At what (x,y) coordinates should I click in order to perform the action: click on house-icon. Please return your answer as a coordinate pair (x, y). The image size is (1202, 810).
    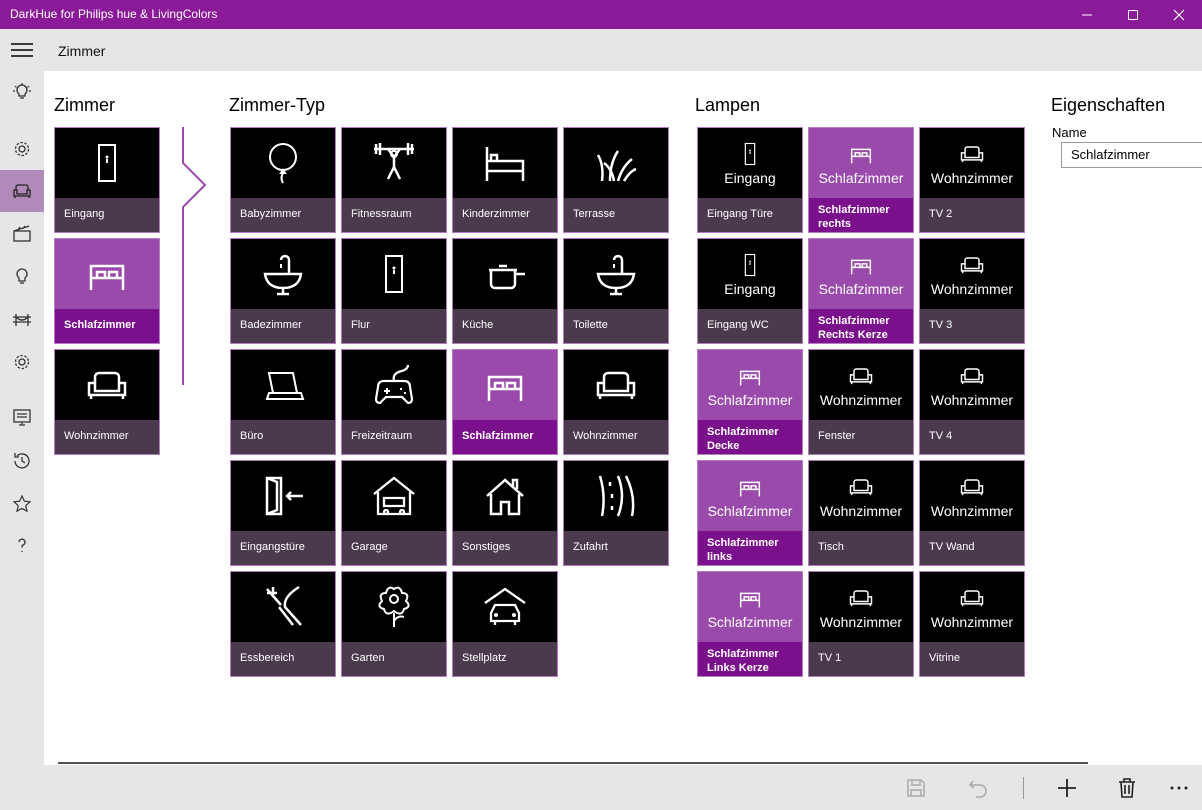
    Looking at the image, I should click on (505, 497).